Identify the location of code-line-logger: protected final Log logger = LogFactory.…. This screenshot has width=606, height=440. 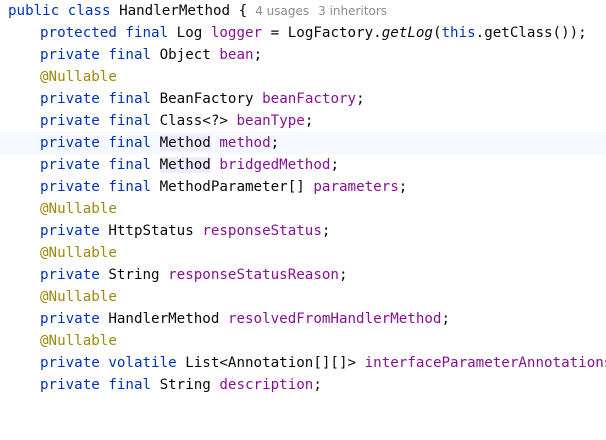
(303, 33).